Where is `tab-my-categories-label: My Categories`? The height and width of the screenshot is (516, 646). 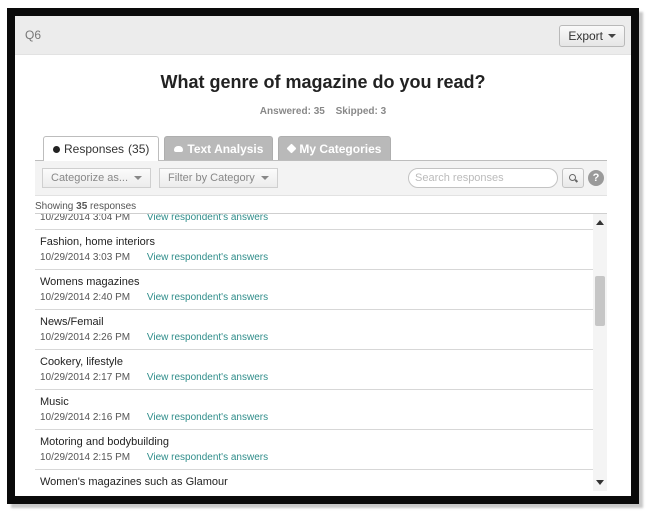 tab-my-categories-label: My Categories is located at coordinates (340, 148).